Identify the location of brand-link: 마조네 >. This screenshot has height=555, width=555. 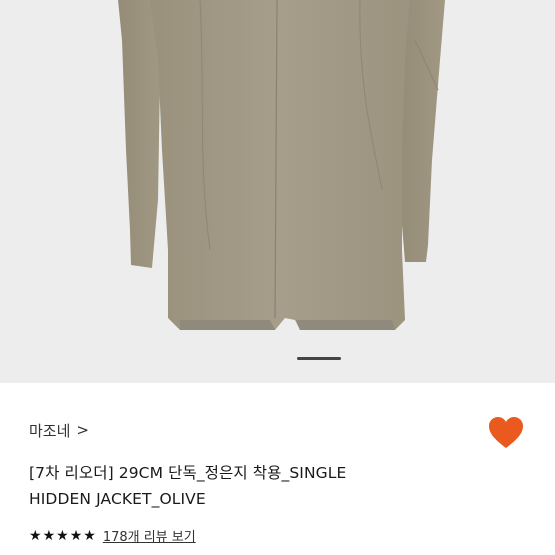
(59, 430).